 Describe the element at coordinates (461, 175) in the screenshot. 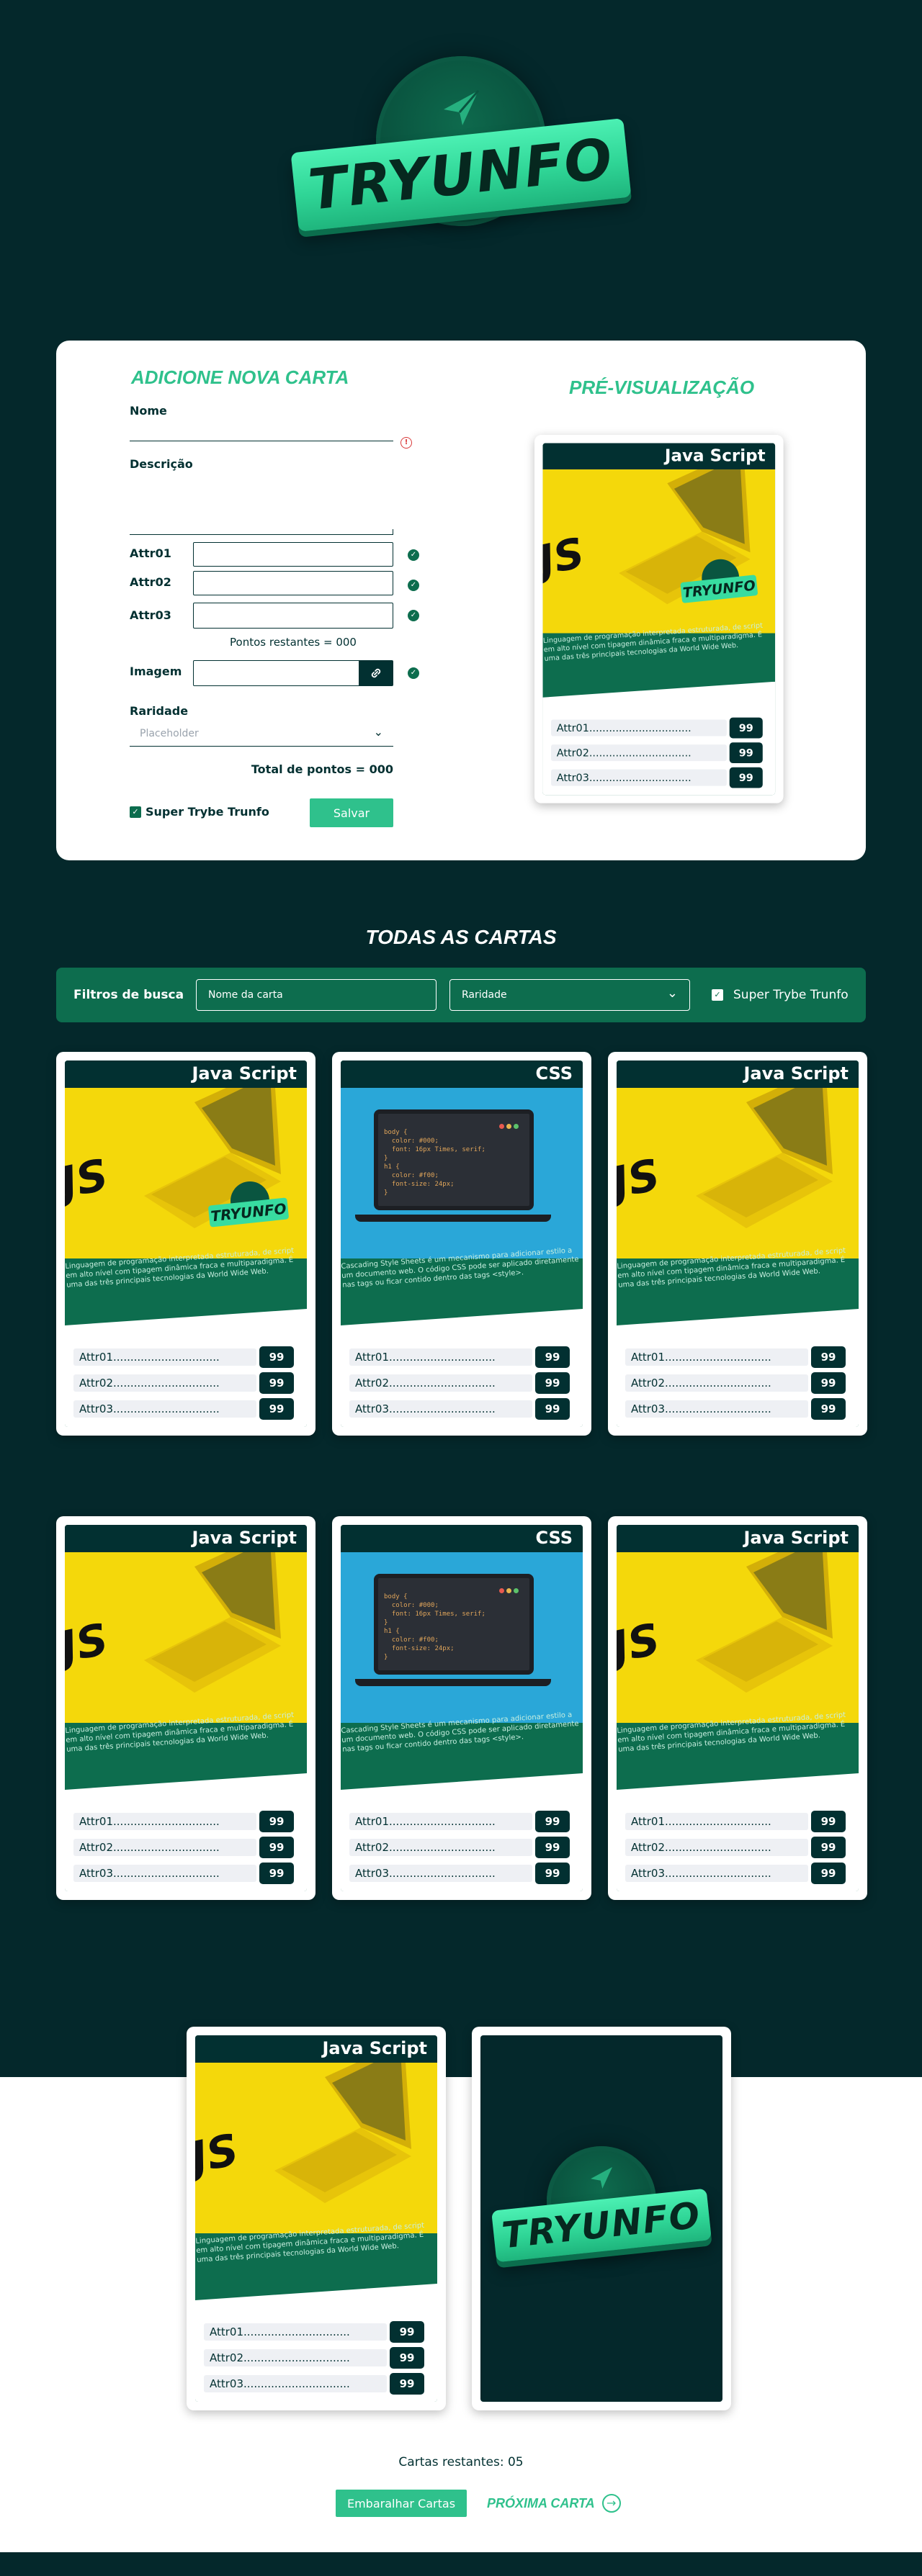

I see `logo-text: TRYUNFO` at that location.